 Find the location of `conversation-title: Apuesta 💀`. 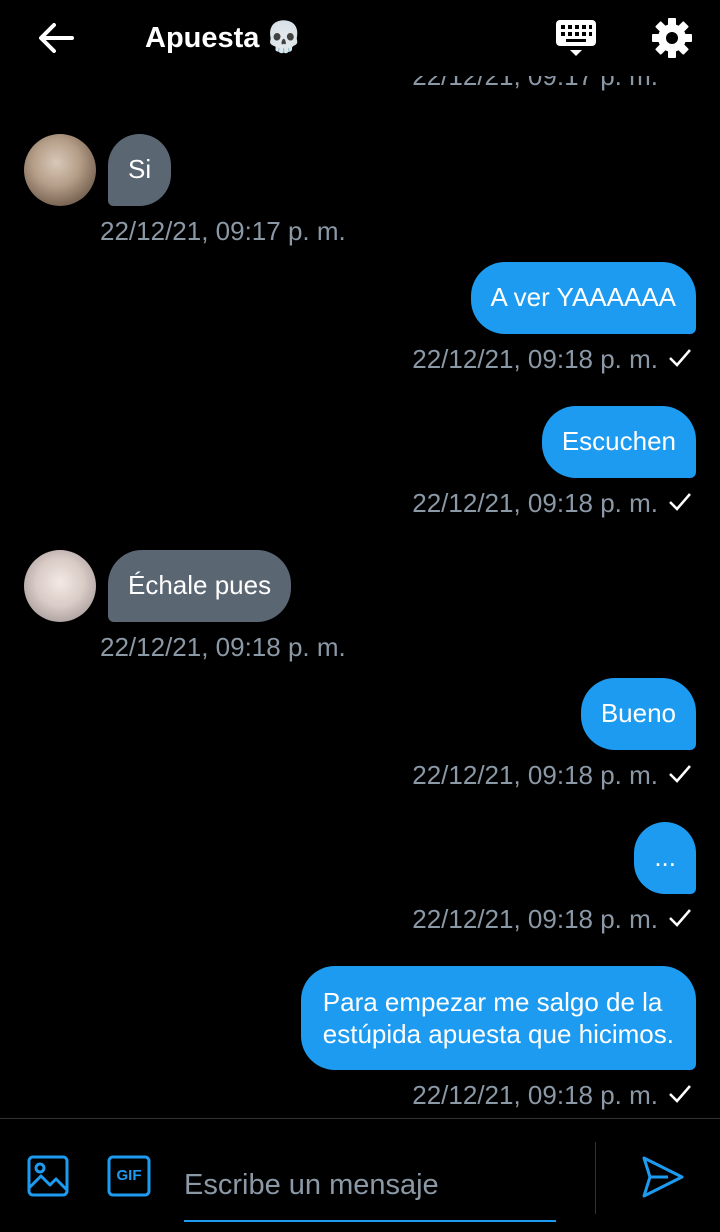

conversation-title: Apuesta 💀 is located at coordinates (224, 38).